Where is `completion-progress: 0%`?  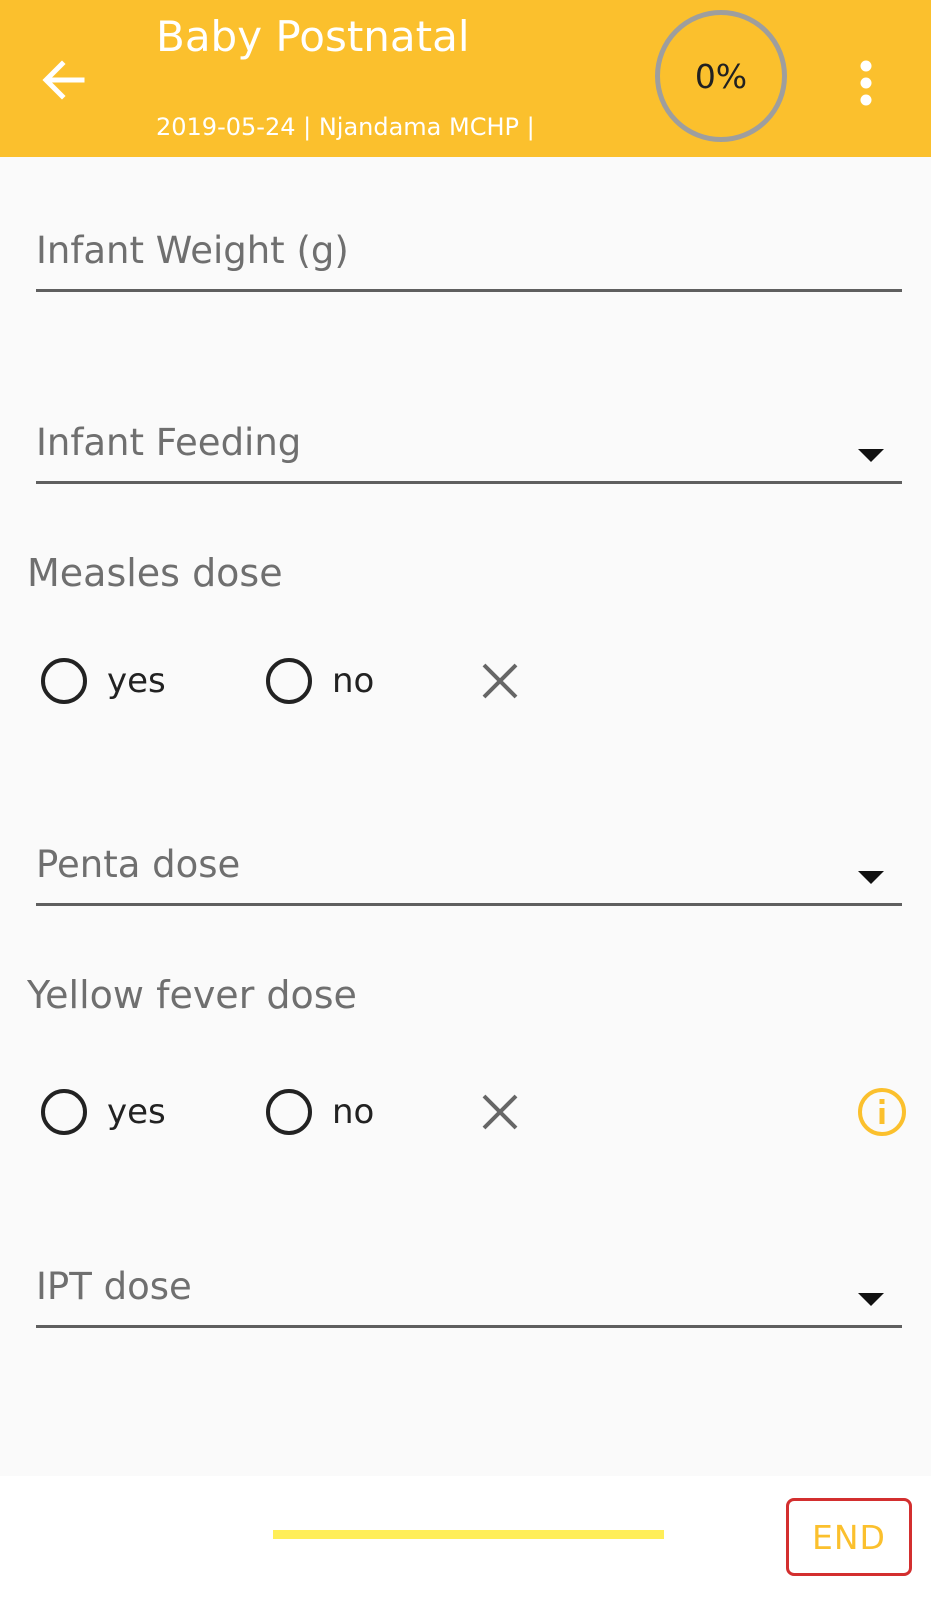 completion-progress: 0% is located at coordinates (721, 76).